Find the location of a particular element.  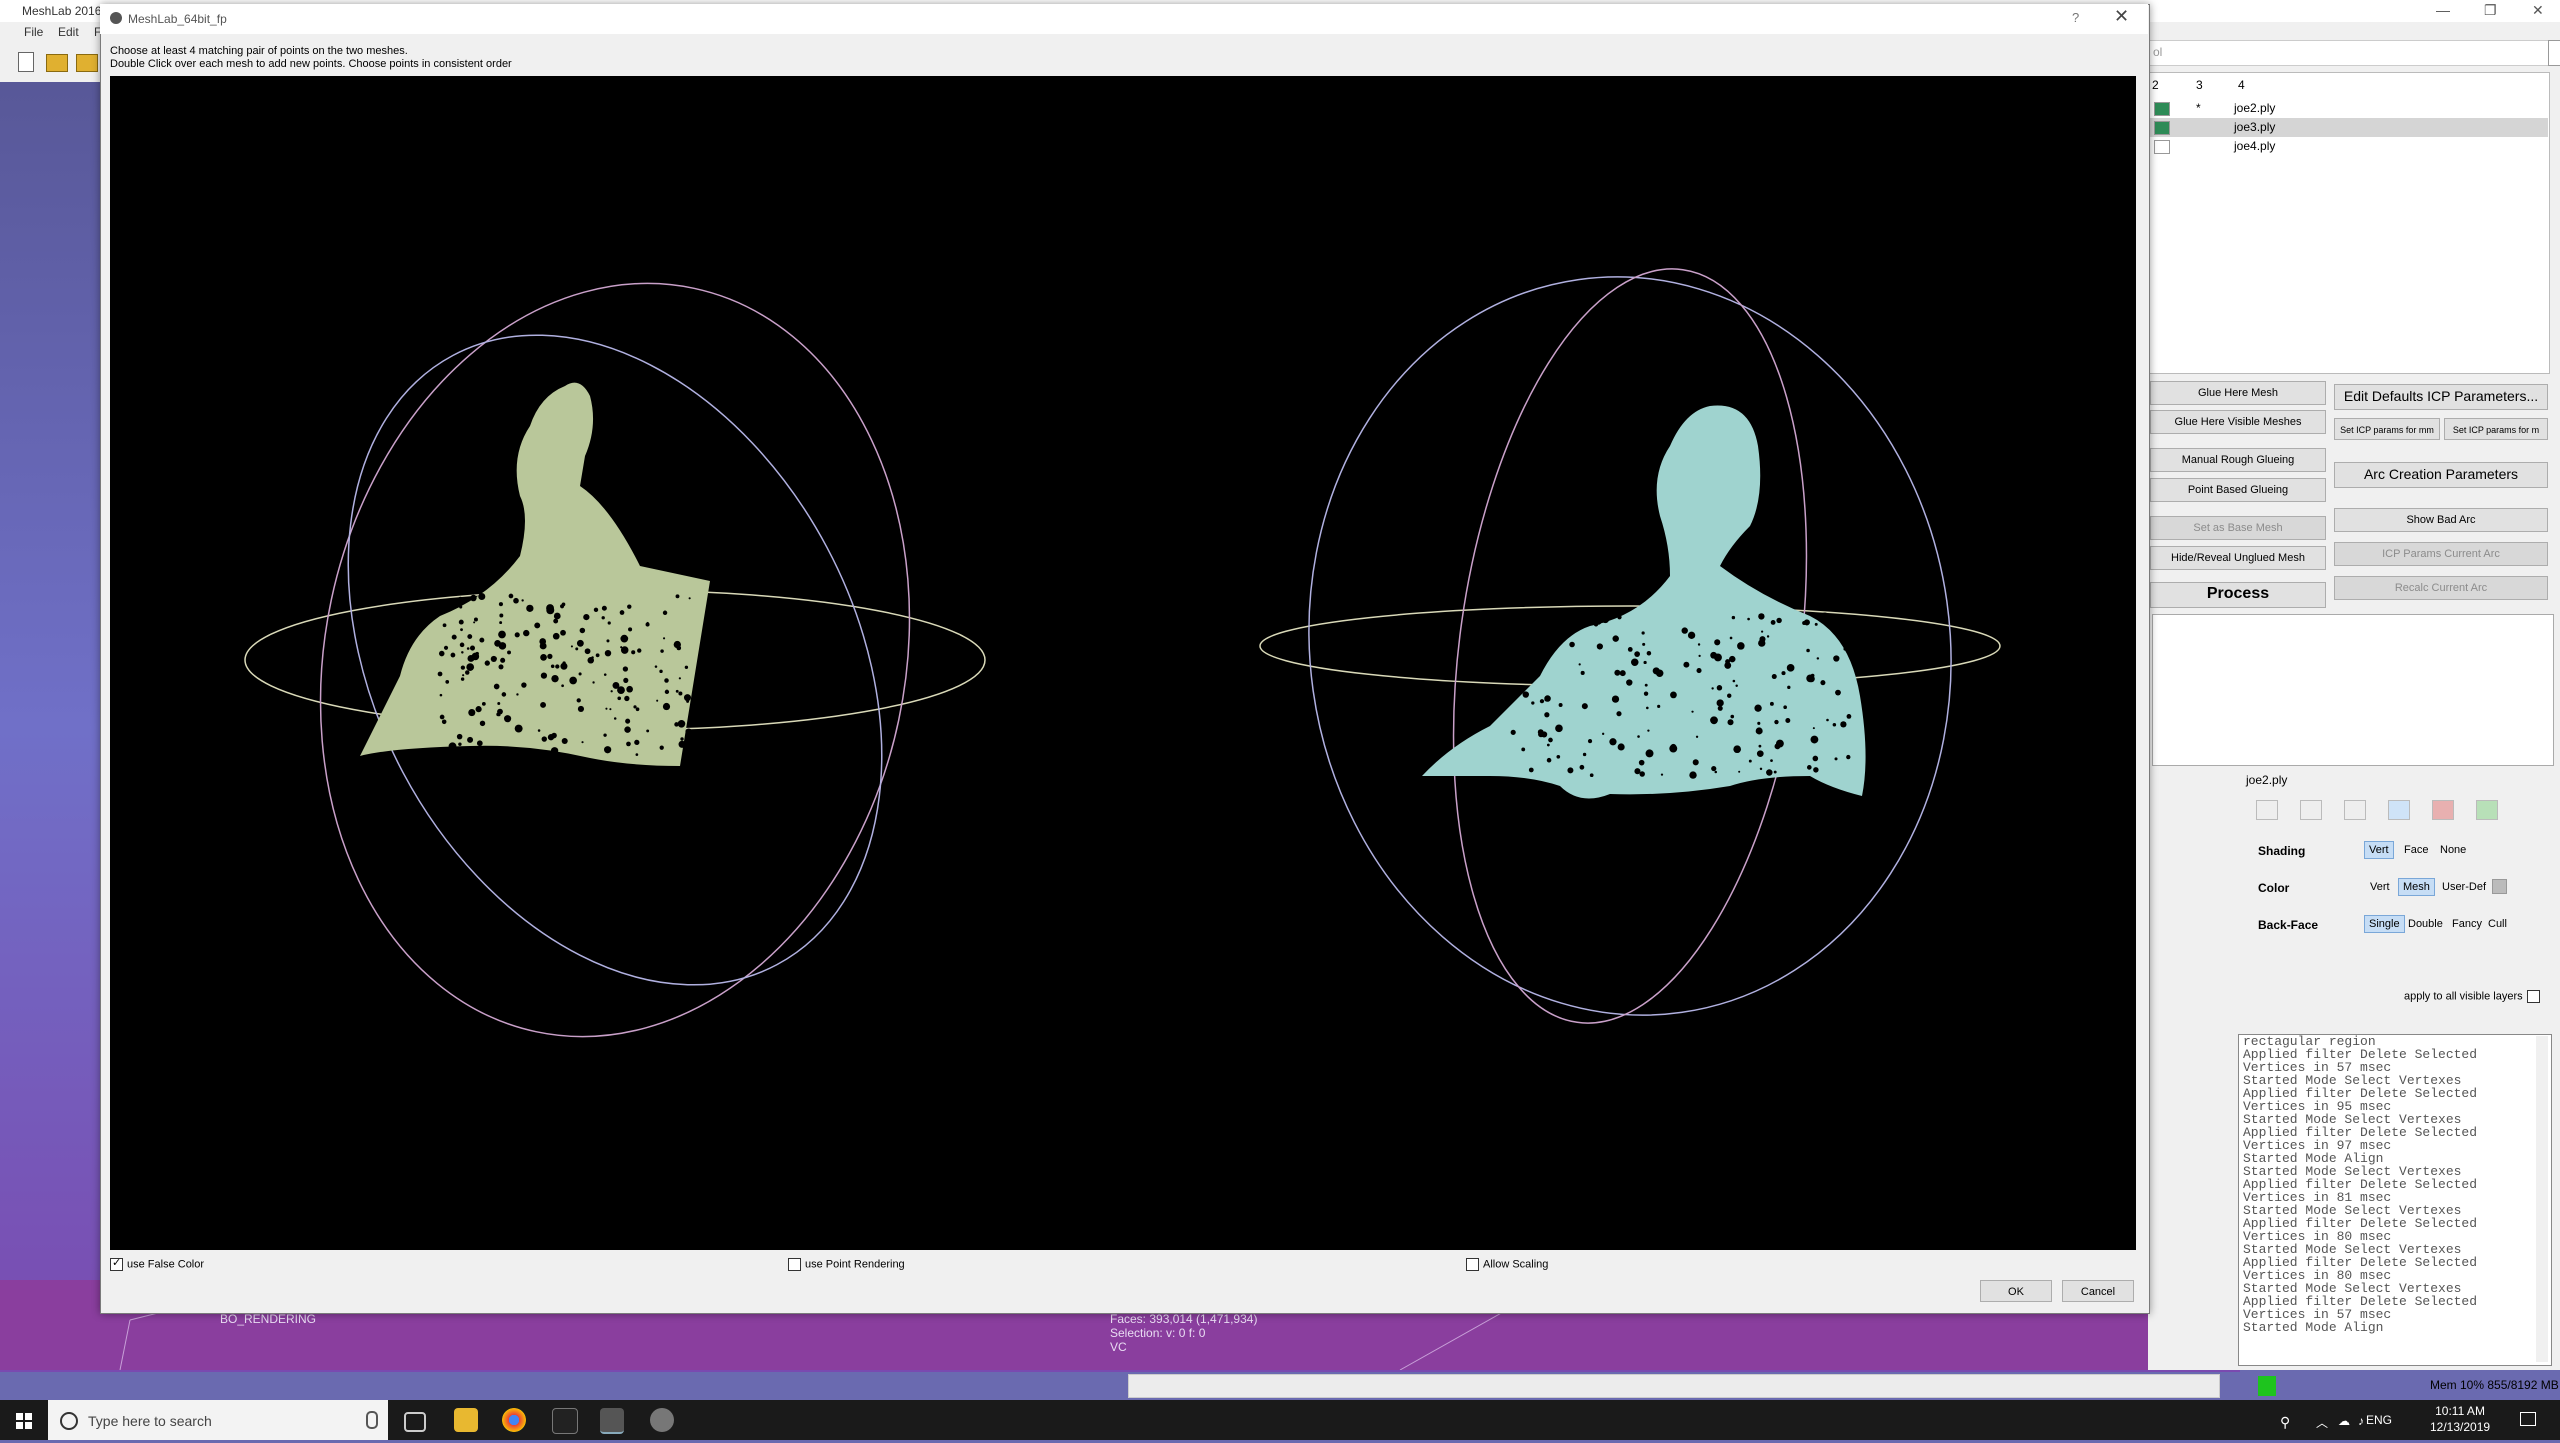

use-point-rendering-option: use Point Rendering is located at coordinates (846, 1264).